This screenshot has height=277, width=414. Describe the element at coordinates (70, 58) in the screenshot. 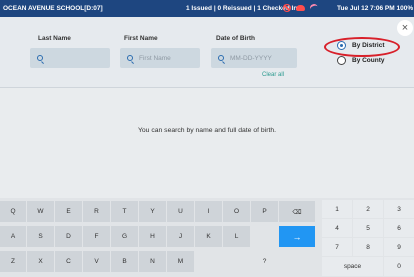

I see `last-name-field` at that location.